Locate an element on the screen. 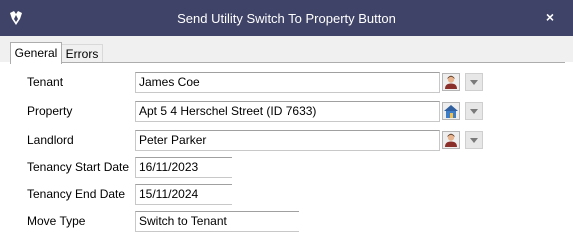 The height and width of the screenshot is (241, 573). close-icon: × is located at coordinates (550, 17).